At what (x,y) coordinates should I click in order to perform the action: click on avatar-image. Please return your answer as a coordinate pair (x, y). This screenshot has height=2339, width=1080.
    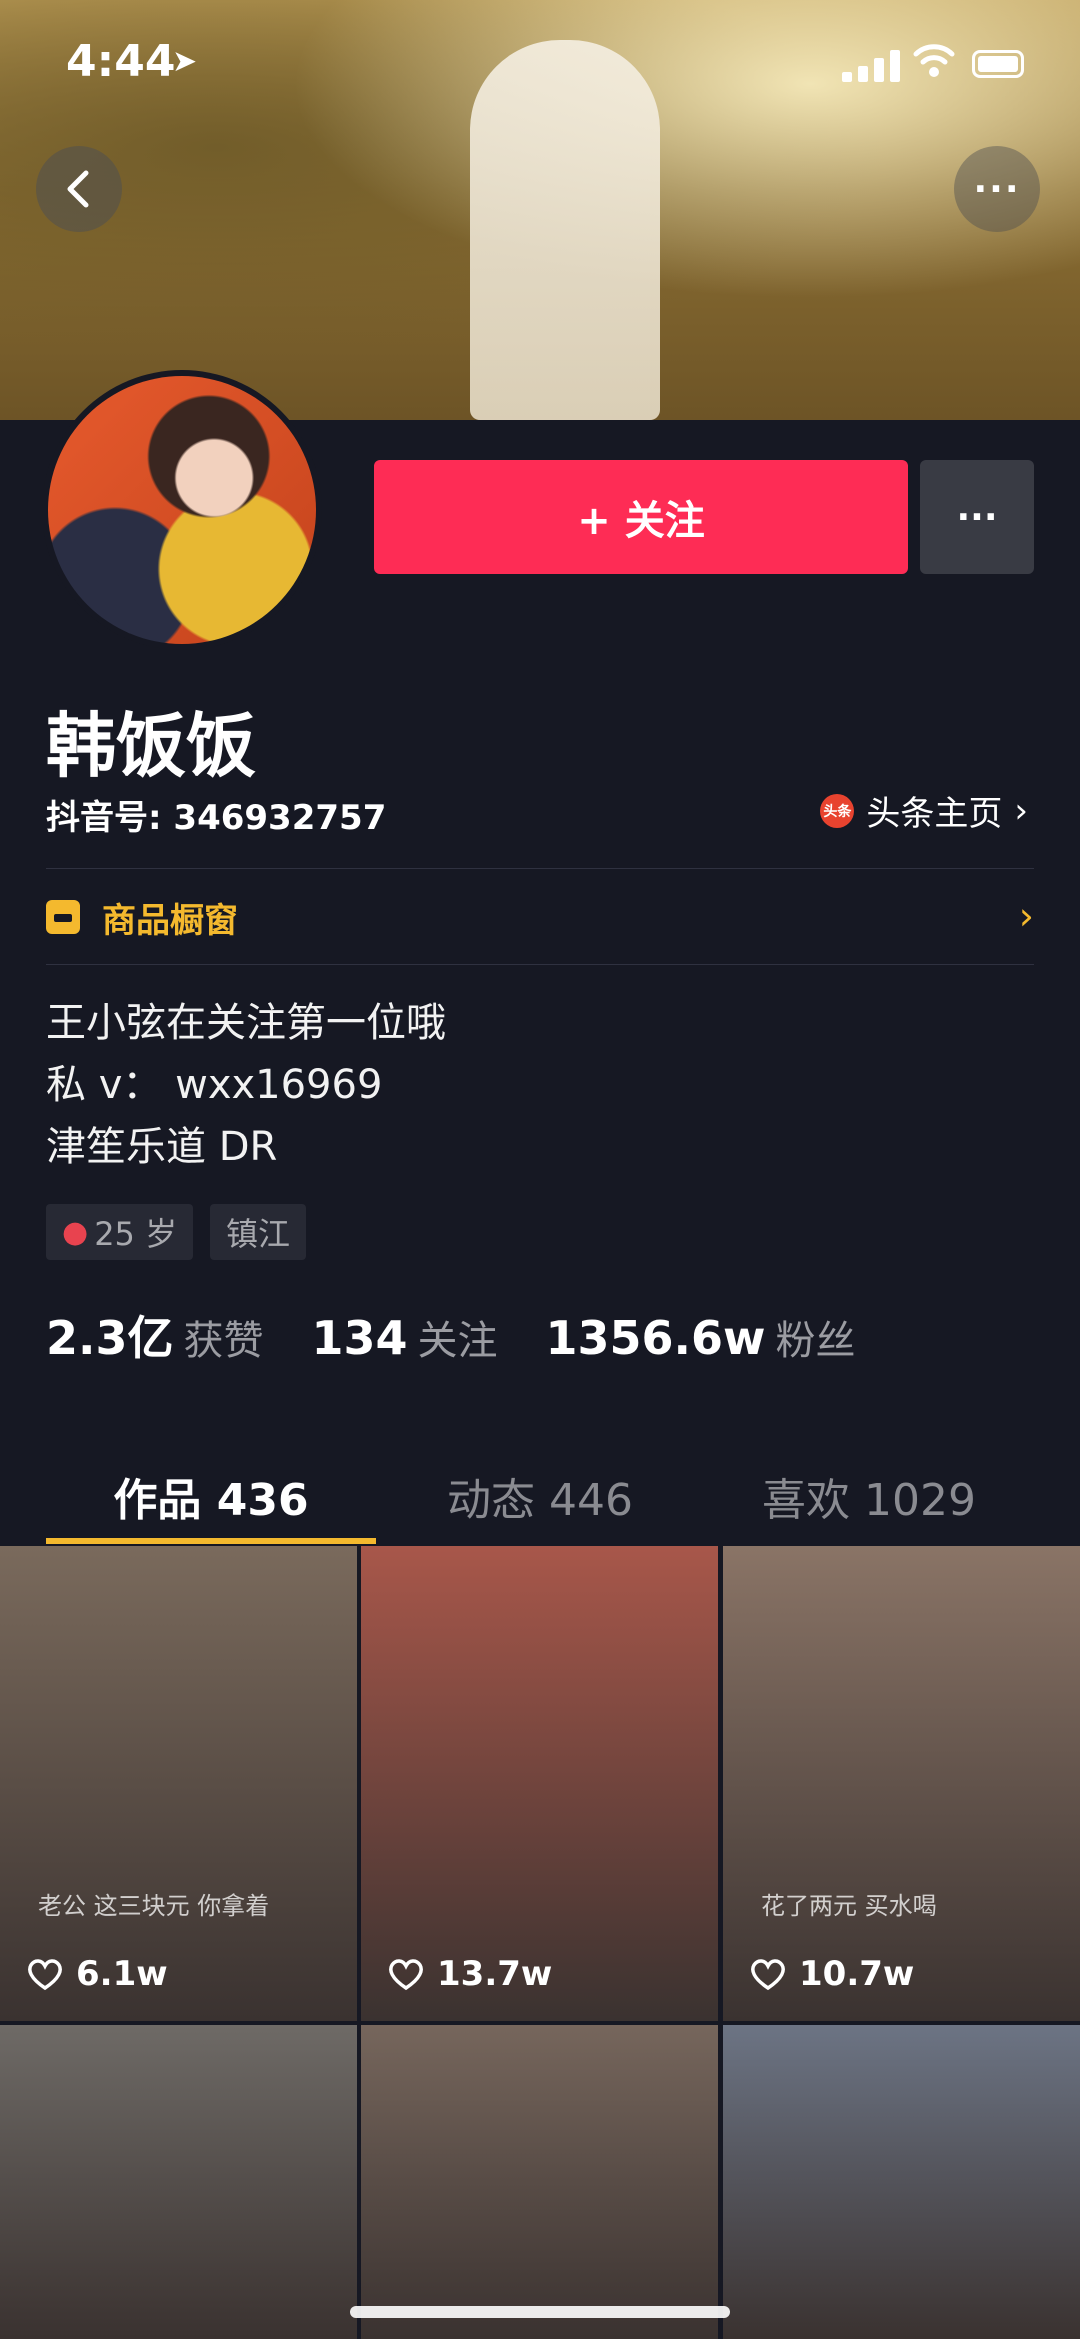
    Looking at the image, I should click on (182, 510).